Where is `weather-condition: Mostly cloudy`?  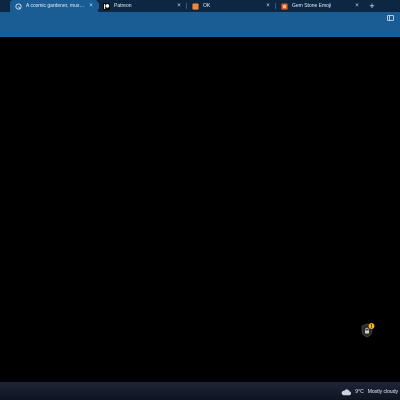
weather-condition: Mostly cloudy is located at coordinates (382, 392).